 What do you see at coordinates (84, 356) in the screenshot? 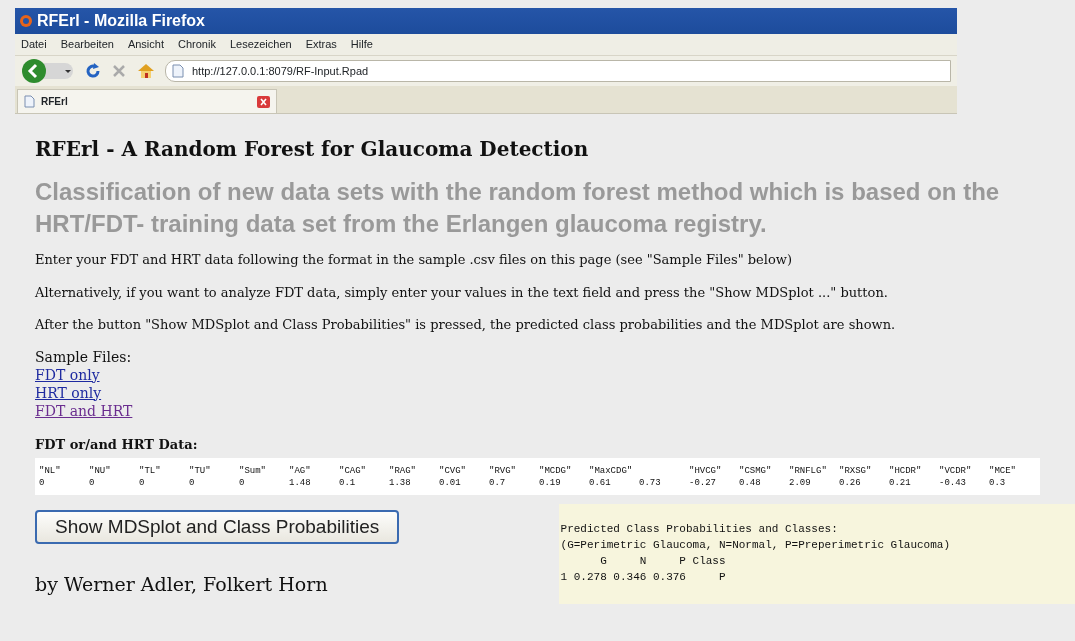
I see `sample-files-label: Sample Files:` at bounding box center [84, 356].